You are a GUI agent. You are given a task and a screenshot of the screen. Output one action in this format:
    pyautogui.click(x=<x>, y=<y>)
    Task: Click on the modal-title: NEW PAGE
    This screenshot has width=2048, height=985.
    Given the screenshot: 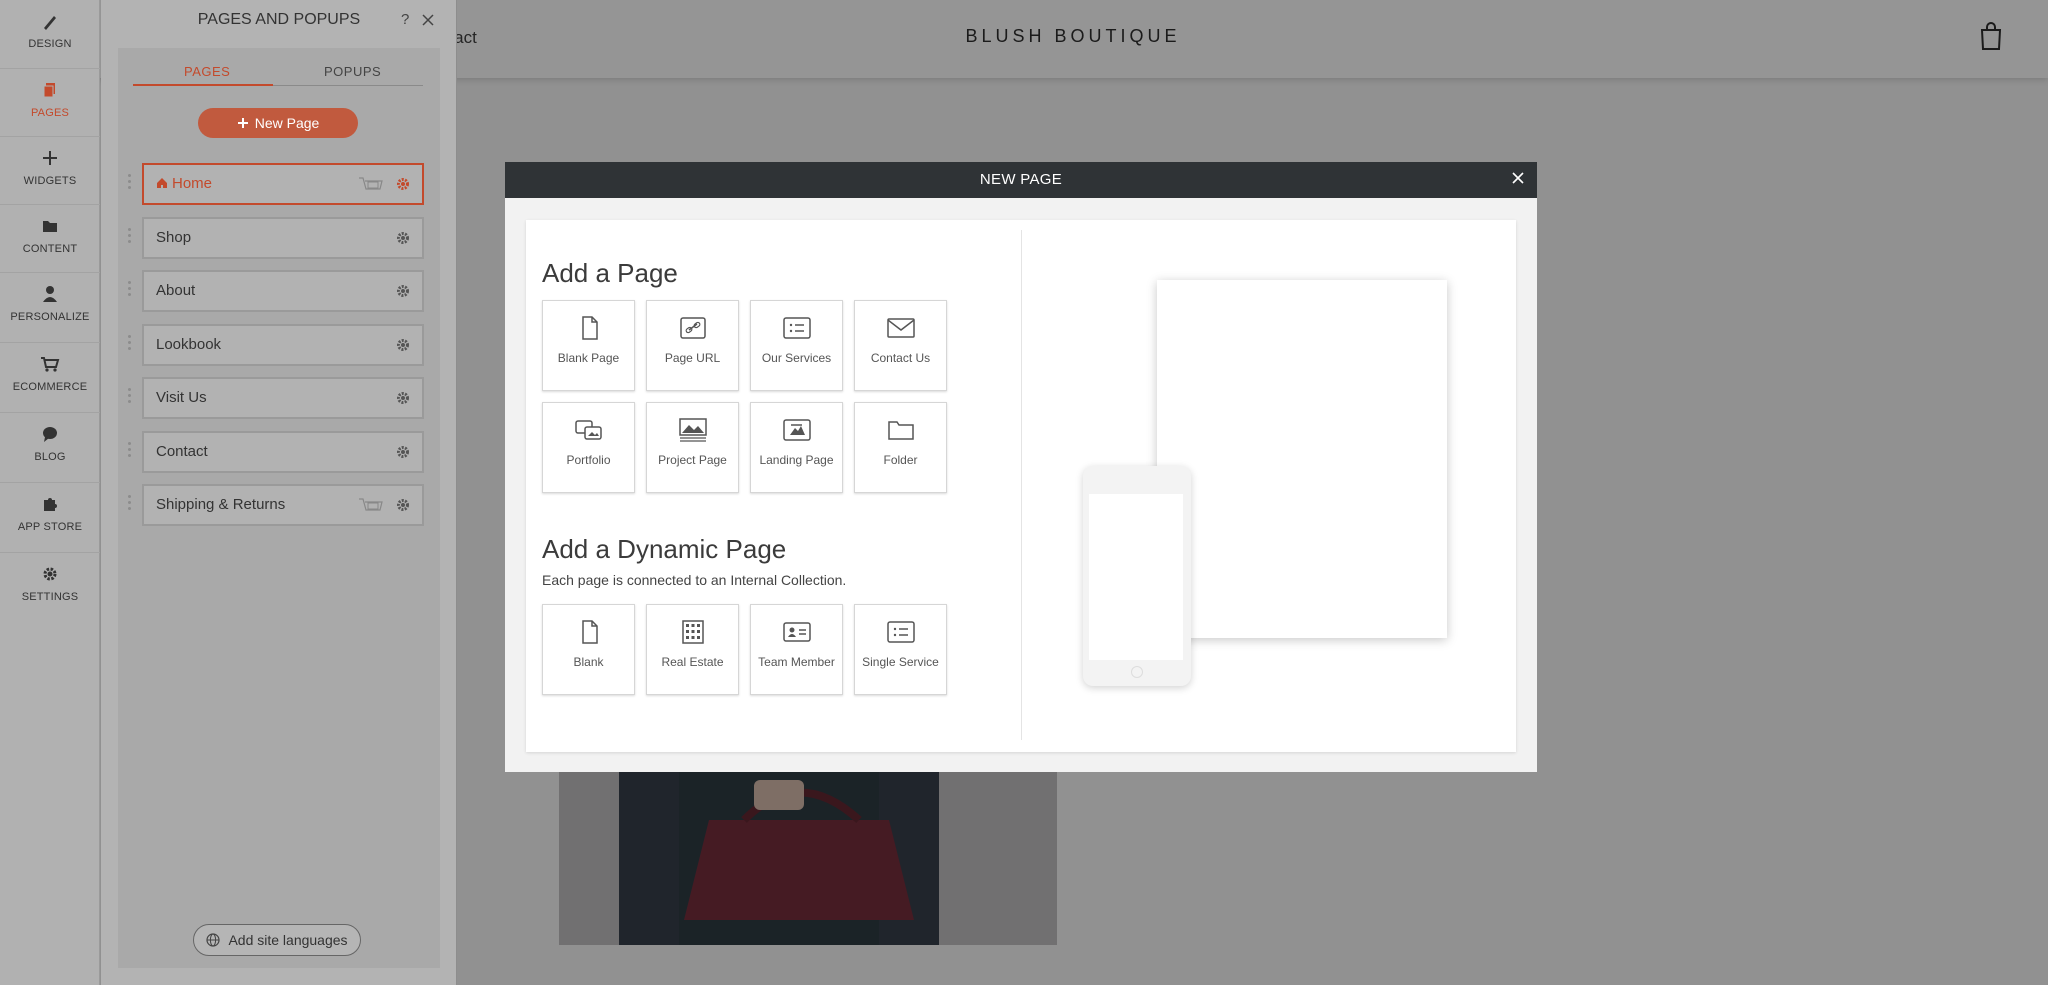 What is the action you would take?
    pyautogui.click(x=1021, y=179)
    